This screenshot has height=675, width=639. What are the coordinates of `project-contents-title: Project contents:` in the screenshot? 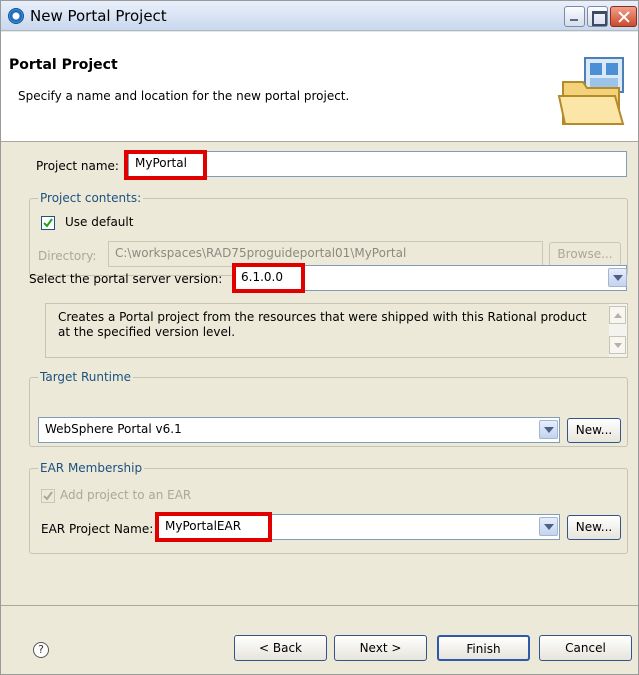 It's located at (91, 198).